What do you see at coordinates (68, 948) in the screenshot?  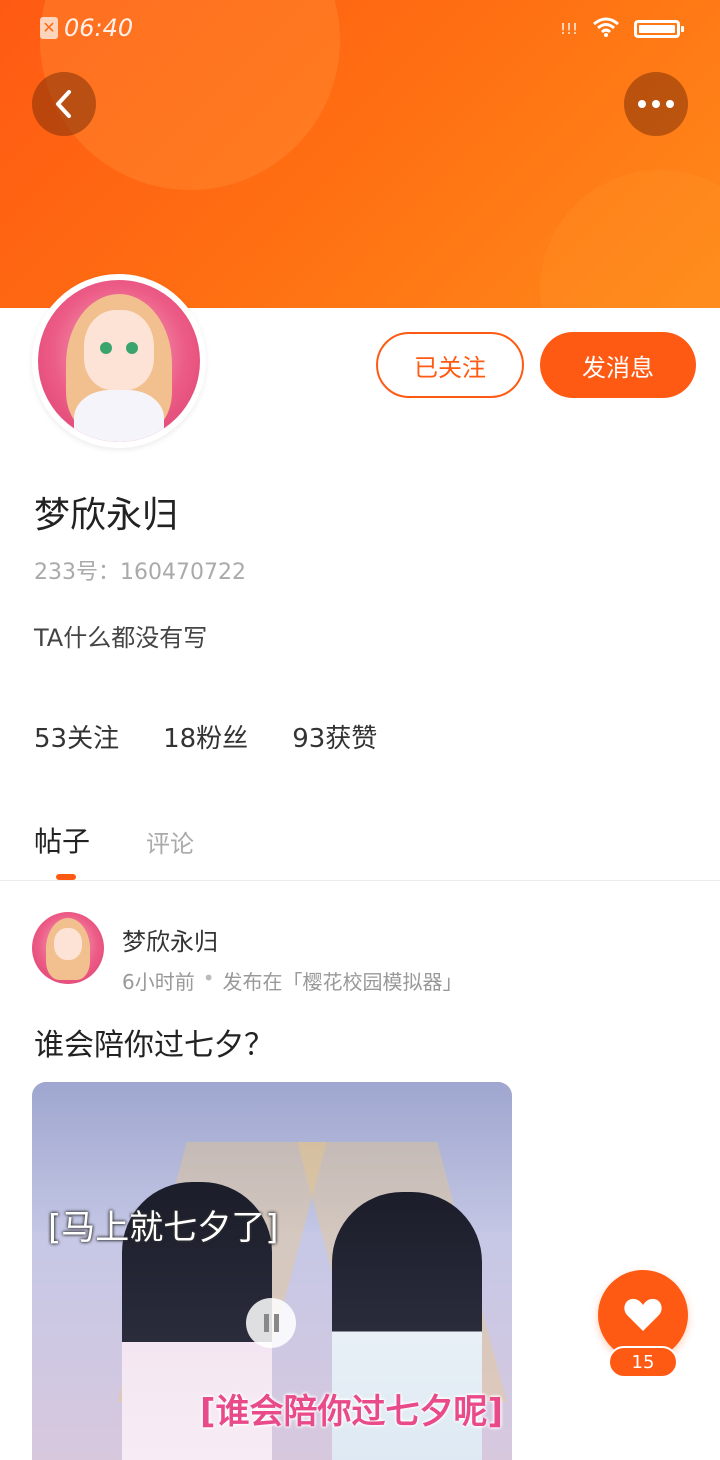 I see `post-author-avatar` at bounding box center [68, 948].